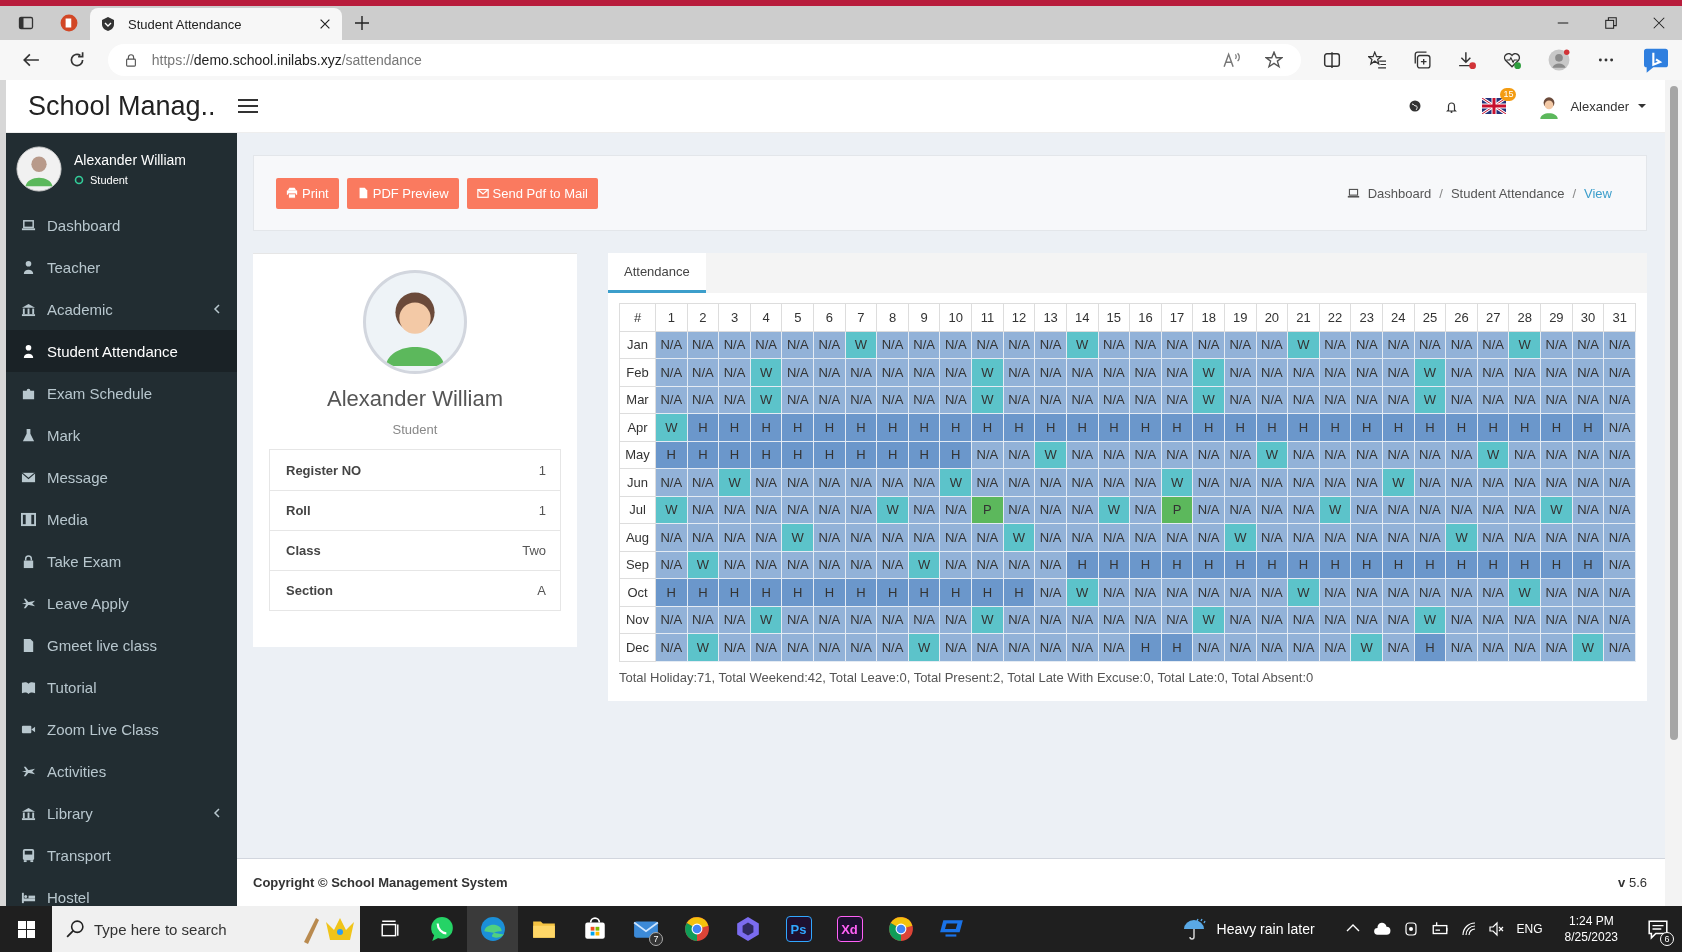  I want to click on back-icon, so click(31, 60).